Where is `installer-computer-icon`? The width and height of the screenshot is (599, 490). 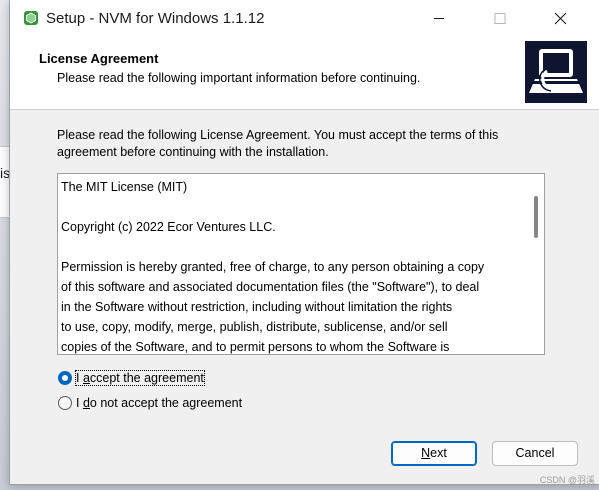
installer-computer-icon is located at coordinates (556, 72).